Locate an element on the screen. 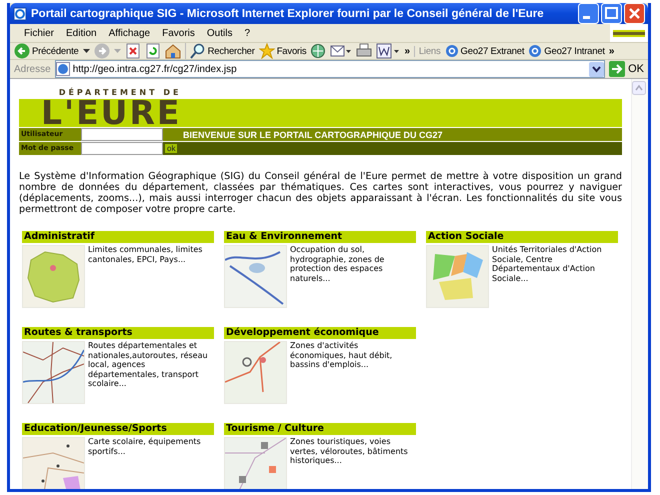 The width and height of the screenshot is (660, 495). home-icon is located at coordinates (172, 51).